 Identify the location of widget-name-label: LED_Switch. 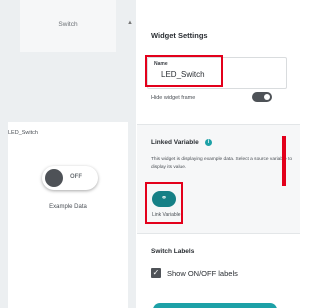
(23, 133).